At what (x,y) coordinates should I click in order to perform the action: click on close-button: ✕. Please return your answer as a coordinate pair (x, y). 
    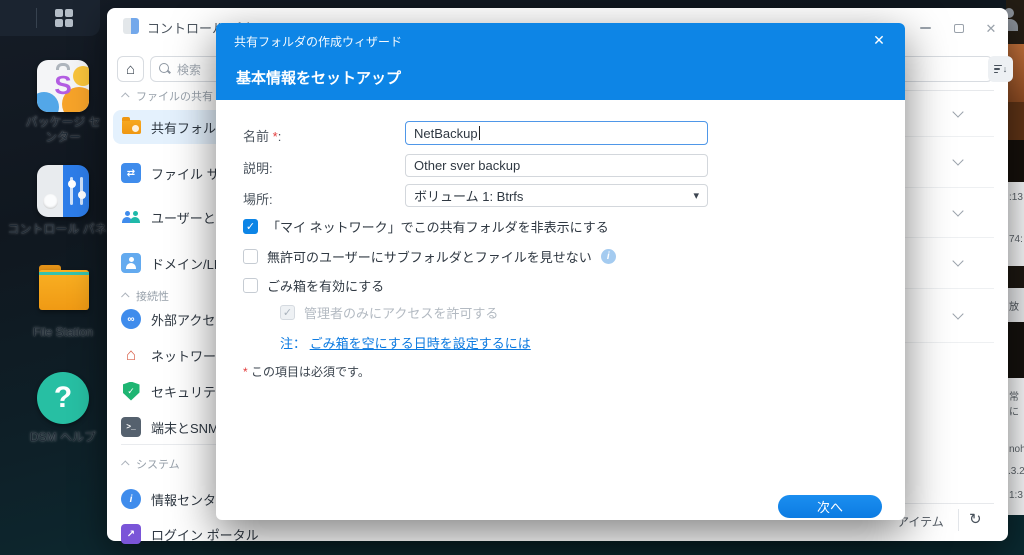
    Looking at the image, I should click on (991, 28).